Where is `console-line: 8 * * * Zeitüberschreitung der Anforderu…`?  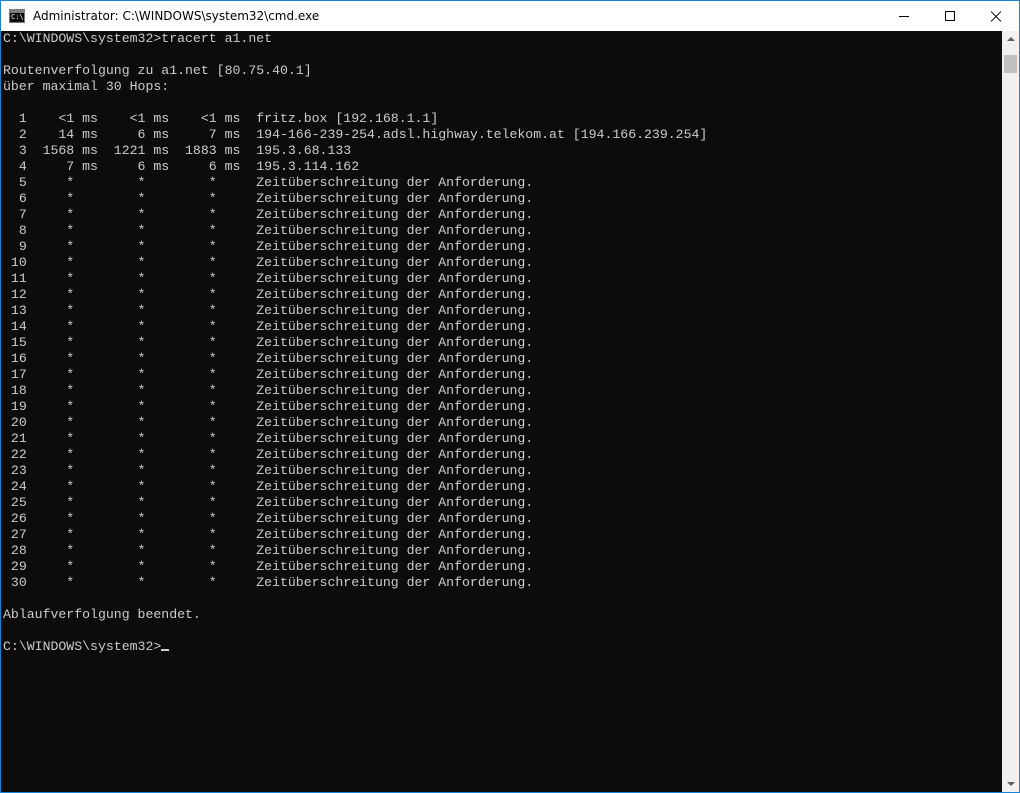
console-line: 8 * * * Zeitüberschreitung der Anforderu… is located at coordinates (268, 230).